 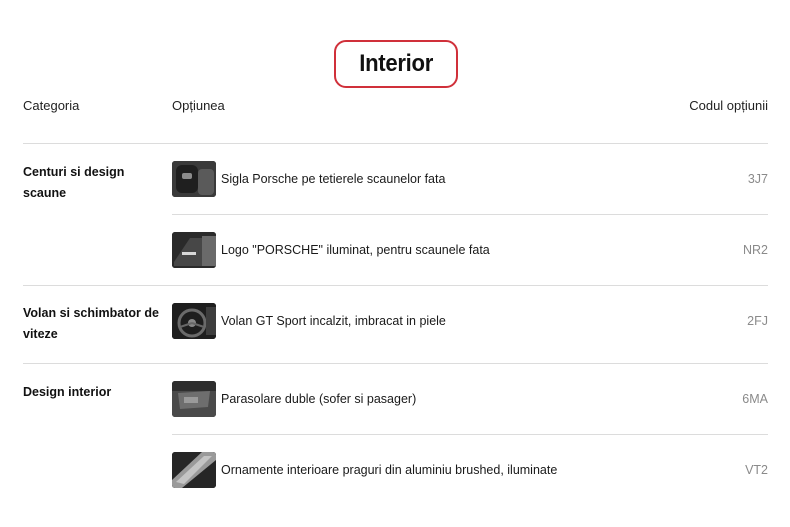 What do you see at coordinates (67, 392) in the screenshot?
I see `category-interior-design: Design interior` at bounding box center [67, 392].